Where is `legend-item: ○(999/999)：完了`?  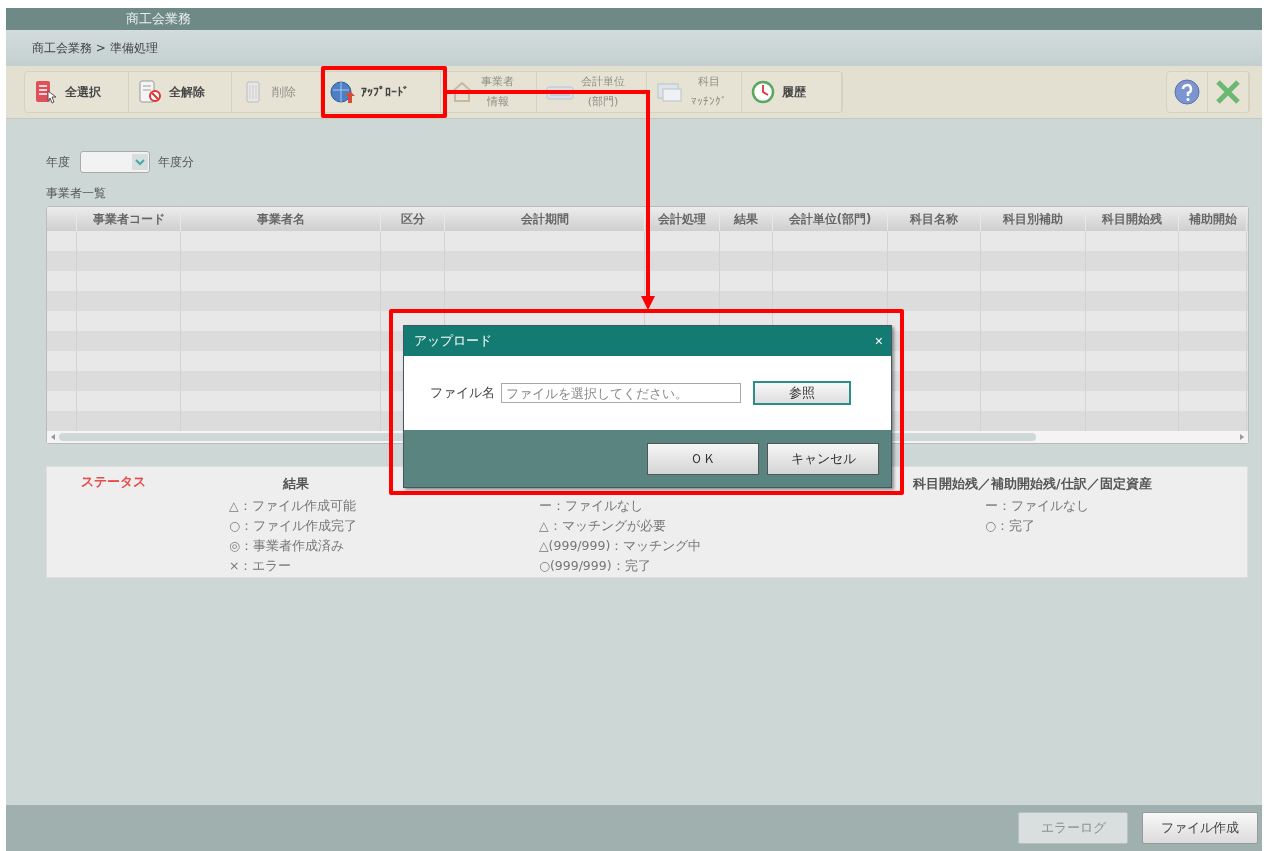 legend-item: ○(999/999)：完了 is located at coordinates (595, 566).